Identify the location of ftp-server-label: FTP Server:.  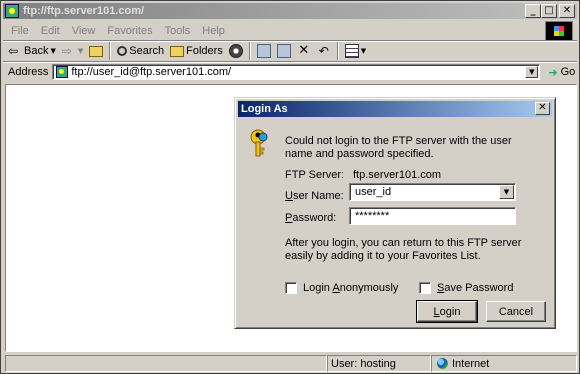
(315, 175).